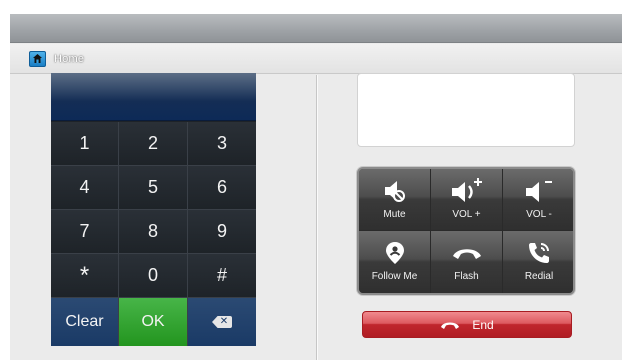  What do you see at coordinates (394, 214) in the screenshot?
I see `mute-label: Mute` at bounding box center [394, 214].